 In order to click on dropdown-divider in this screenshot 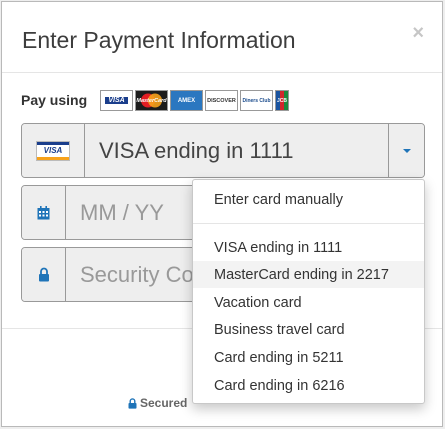, I will do `click(308, 223)`.